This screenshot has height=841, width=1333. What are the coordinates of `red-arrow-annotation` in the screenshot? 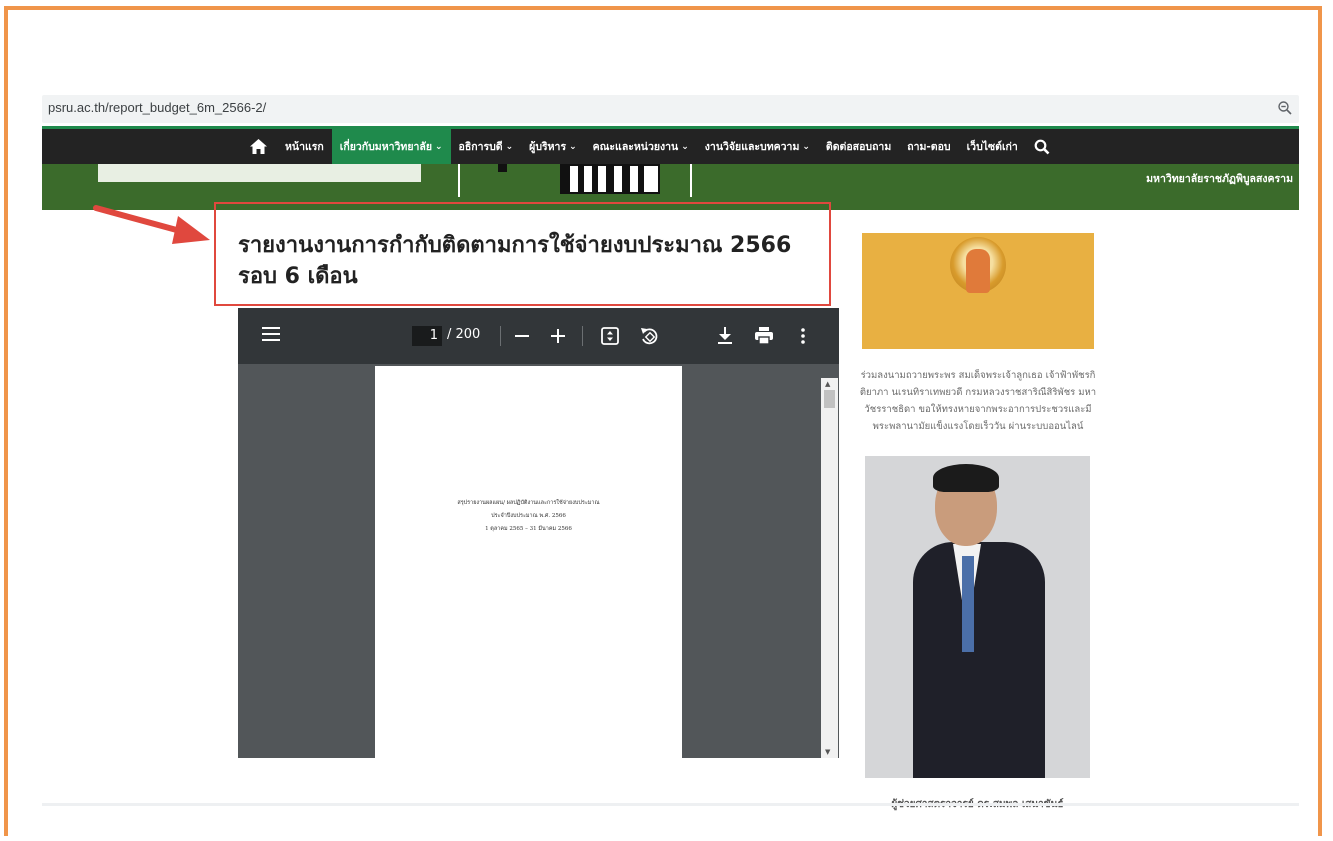 It's located at (151, 224).